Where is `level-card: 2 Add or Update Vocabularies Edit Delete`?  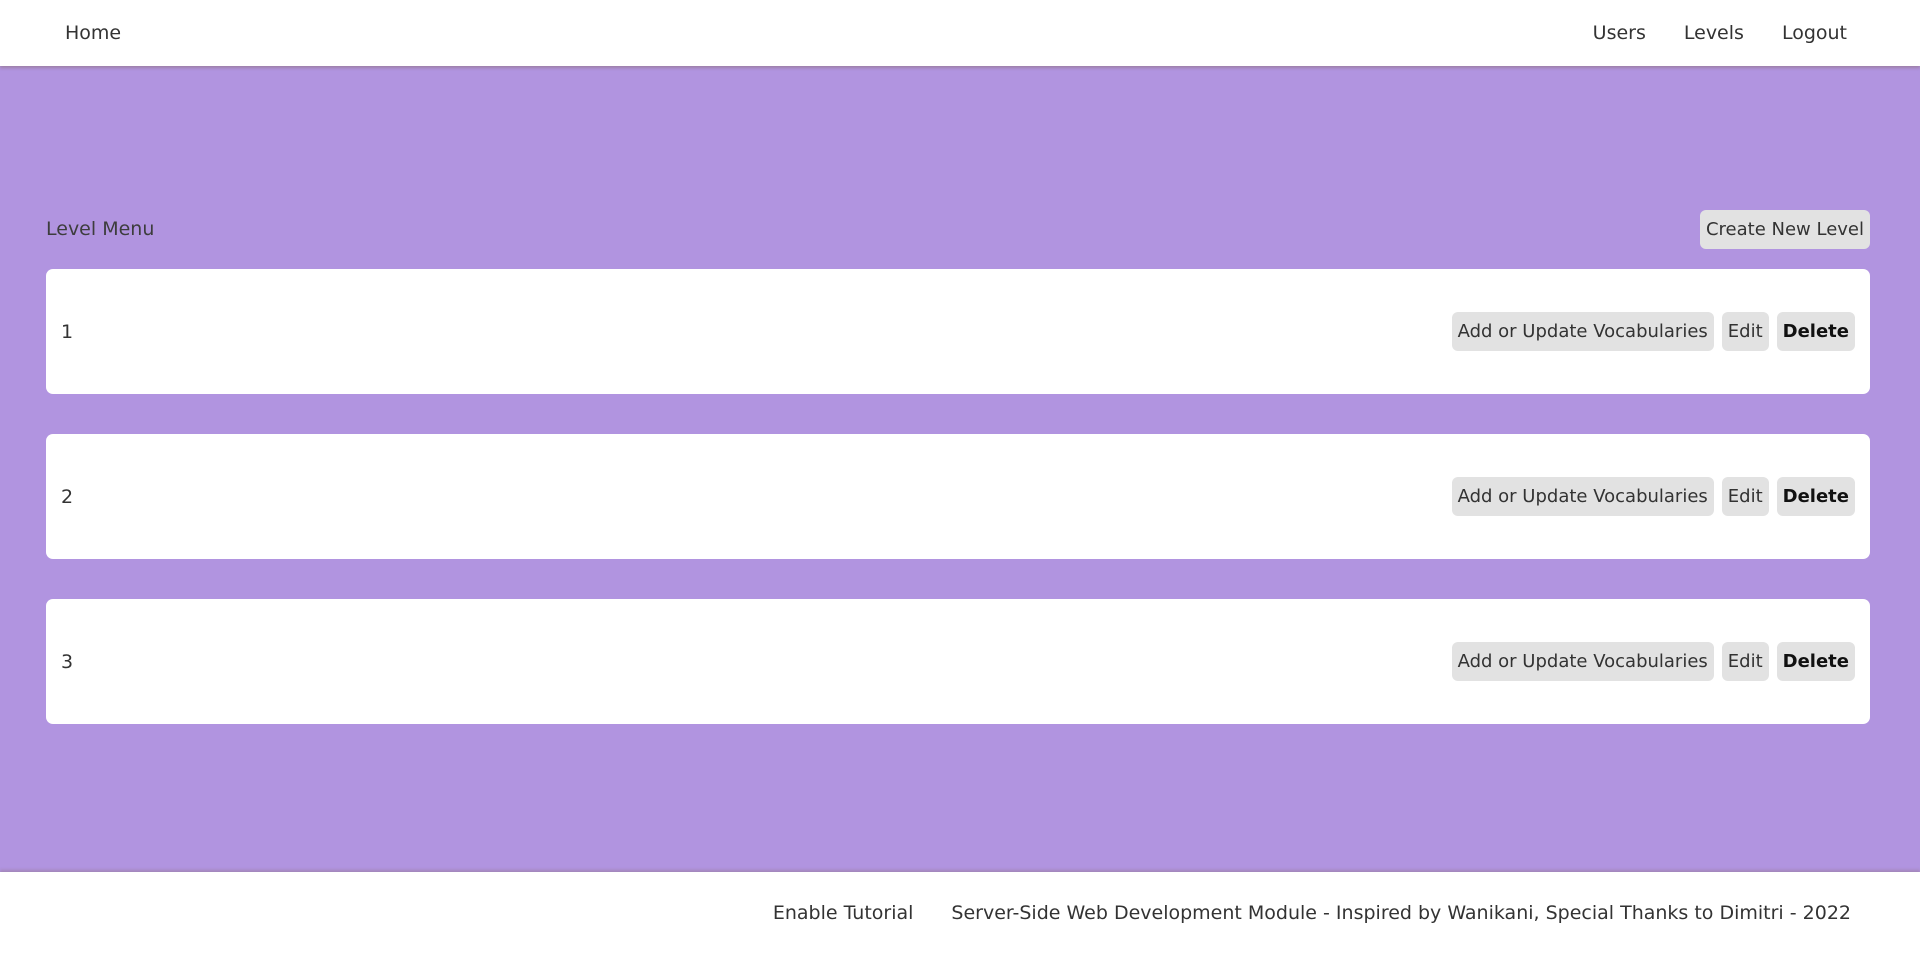
level-card: 2 Add or Update Vocabularies Edit Delete is located at coordinates (958, 496).